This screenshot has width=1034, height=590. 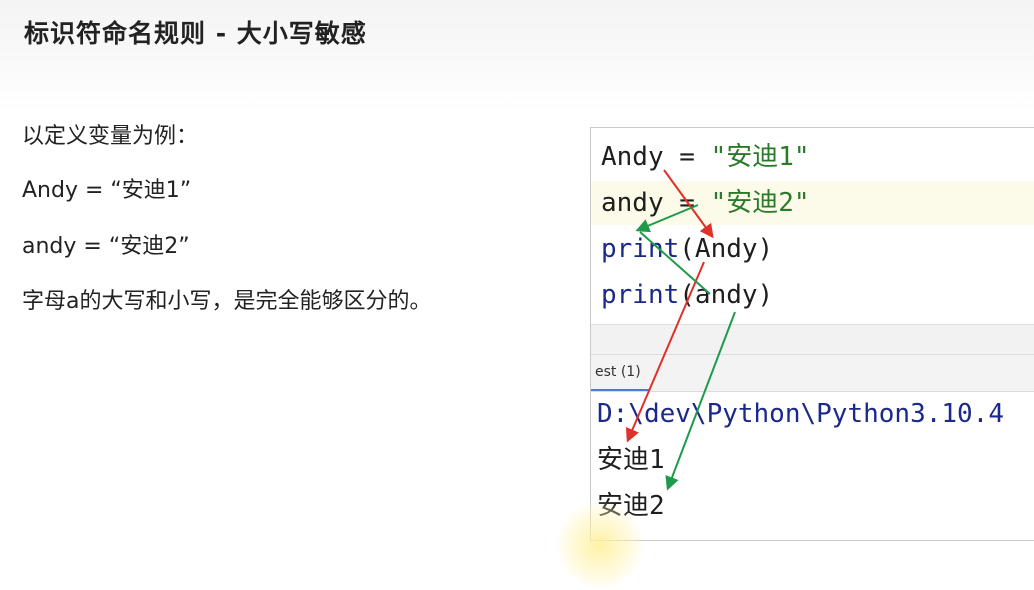 What do you see at coordinates (700, 401) in the screenshot?
I see `green-arrow-print-to-output` at bounding box center [700, 401].